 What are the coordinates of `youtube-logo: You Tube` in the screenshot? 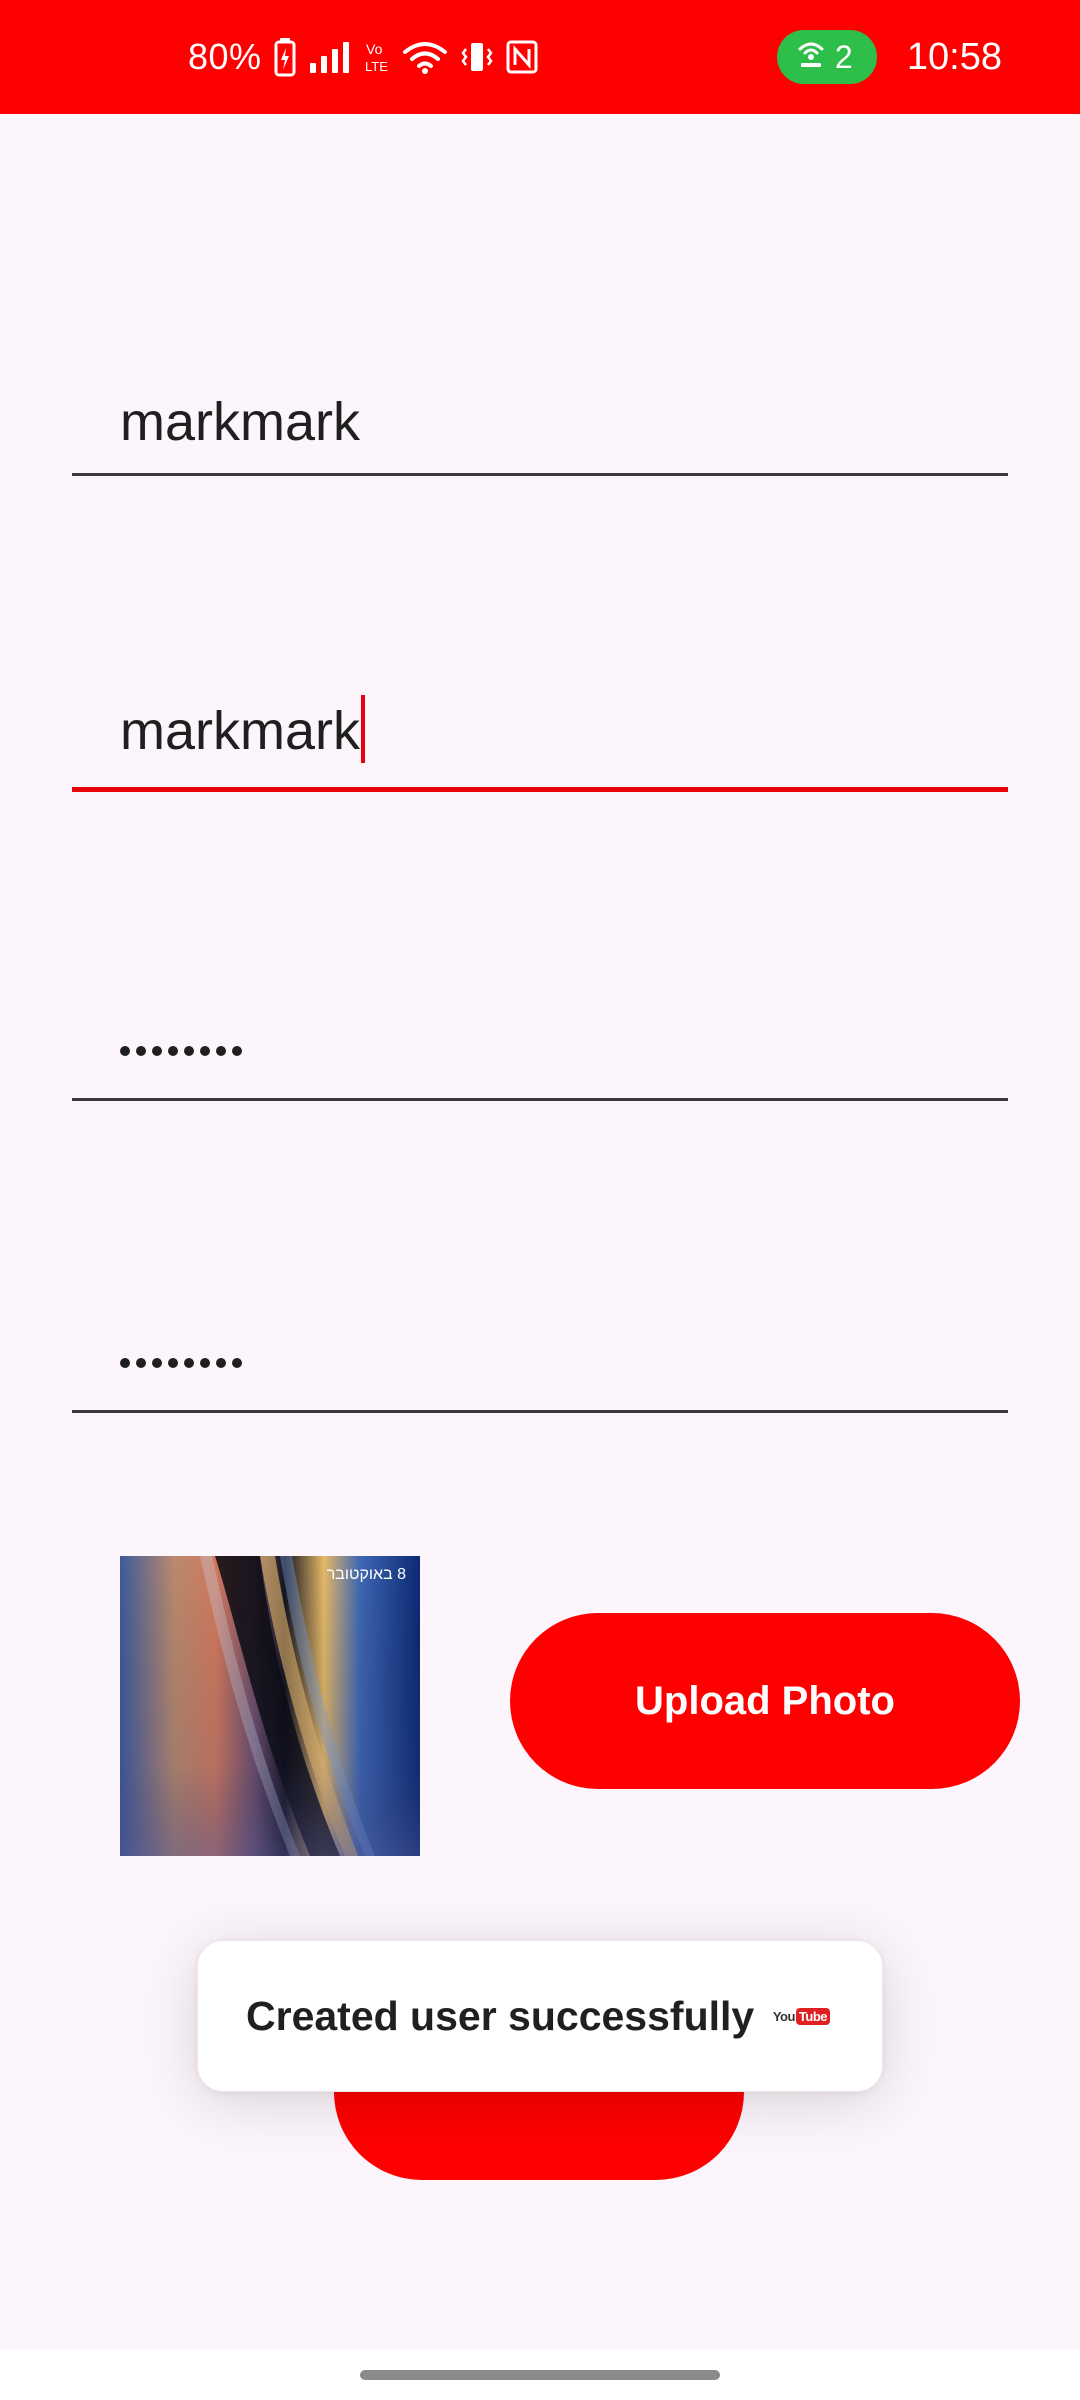 It's located at (801, 2016).